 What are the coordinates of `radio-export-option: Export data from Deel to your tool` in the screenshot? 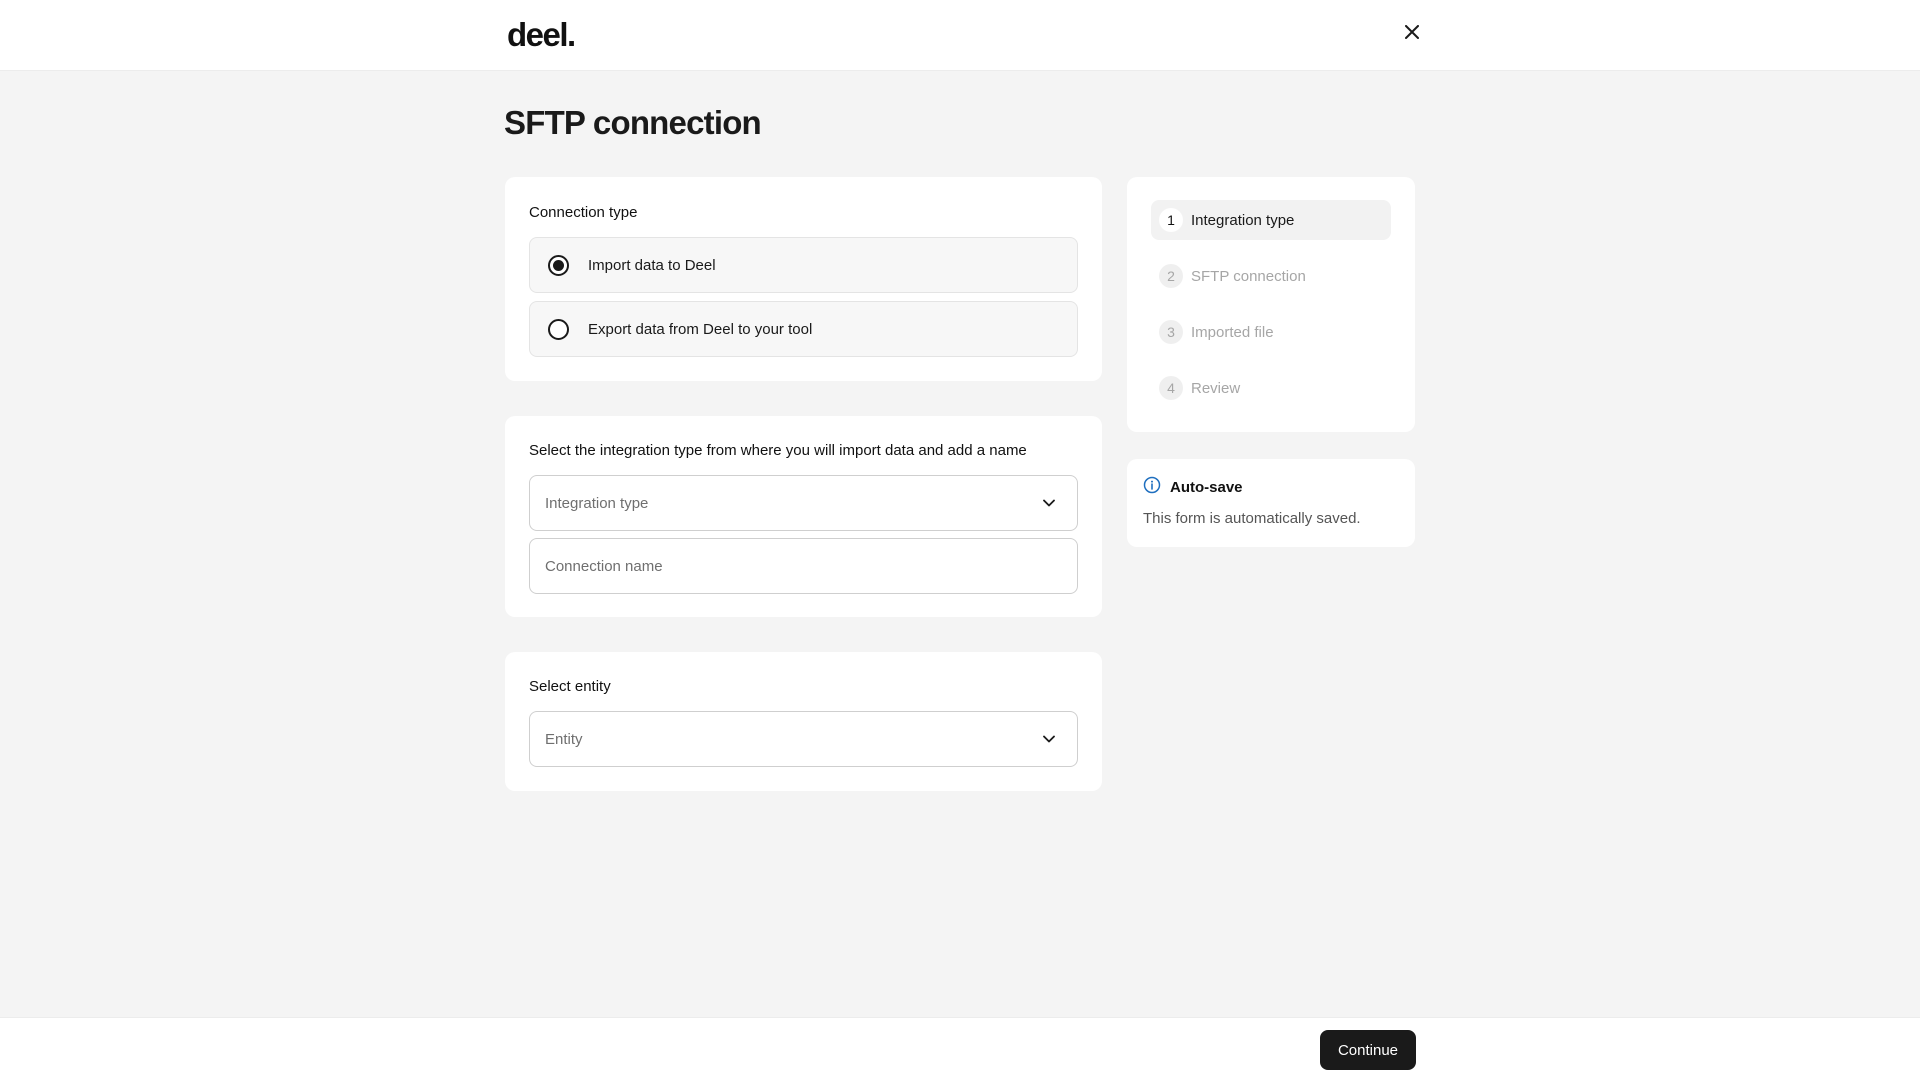 It's located at (803, 329).